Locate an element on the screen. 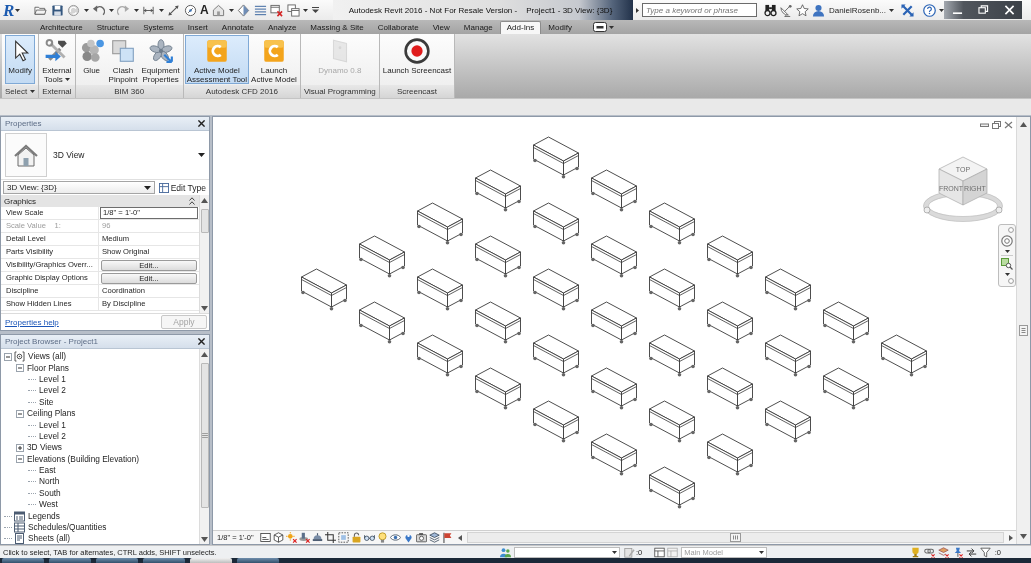 Image resolution: width=1031 pixels, height=563 pixels. star-icon is located at coordinates (803, 10).